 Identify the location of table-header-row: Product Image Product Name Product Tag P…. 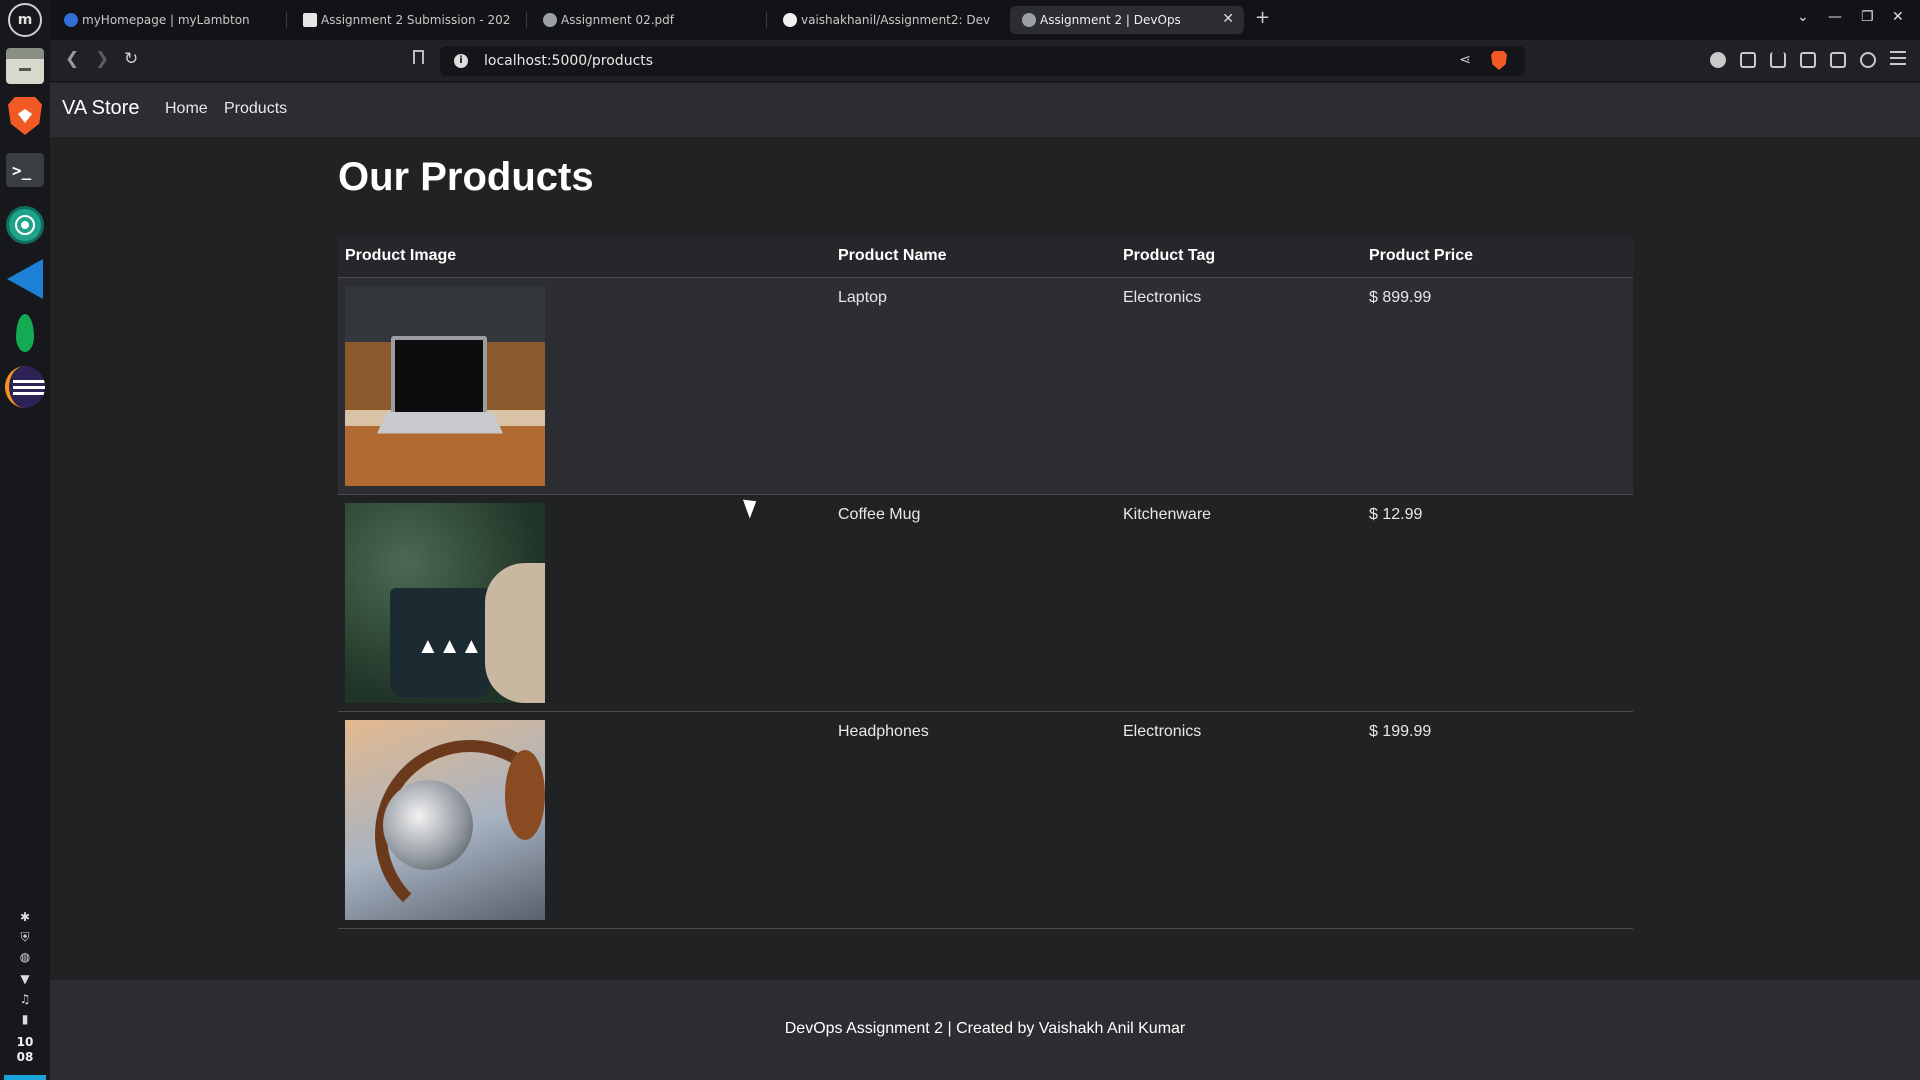
(985, 257).